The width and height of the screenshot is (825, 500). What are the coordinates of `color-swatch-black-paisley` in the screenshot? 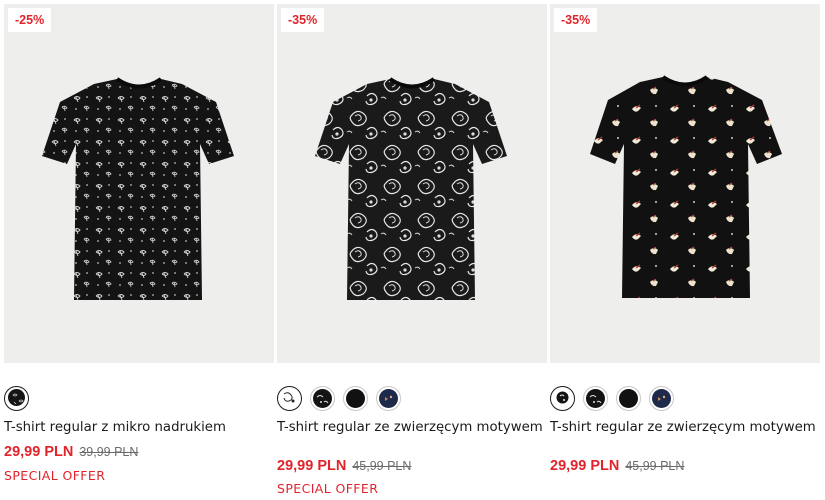 It's located at (289, 398).